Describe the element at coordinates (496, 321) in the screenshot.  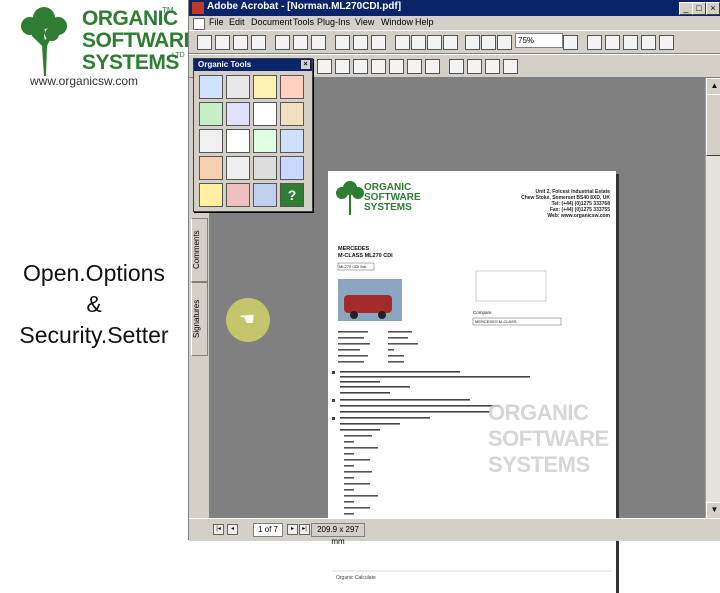
I see `compare-select: MERCEDES M-CLASS` at that location.